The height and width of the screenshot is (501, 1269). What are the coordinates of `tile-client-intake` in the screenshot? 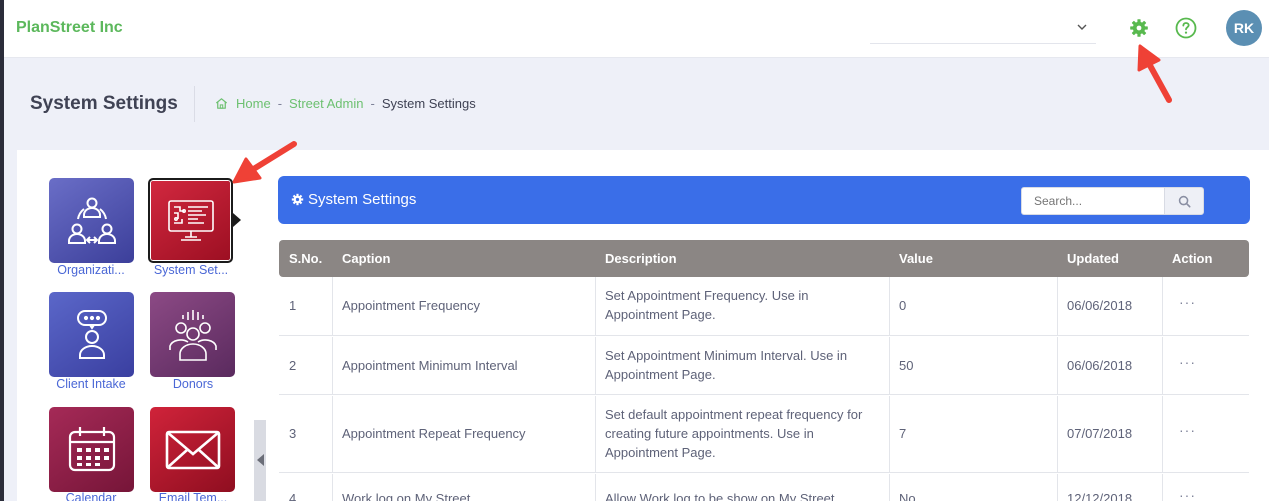 It's located at (91, 334).